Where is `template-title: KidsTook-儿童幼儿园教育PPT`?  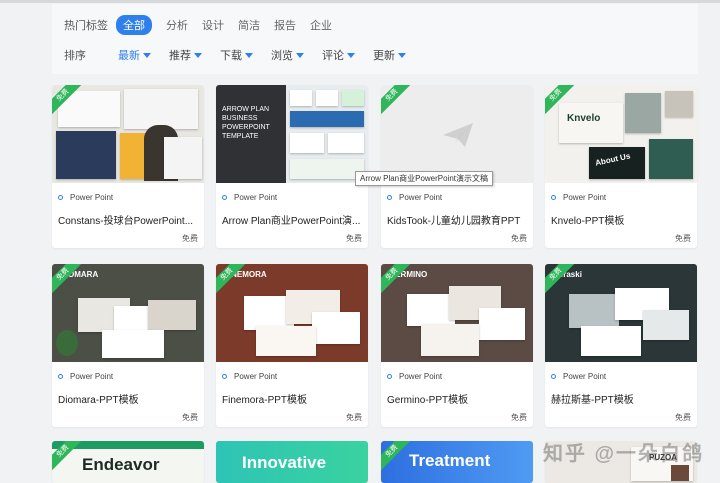
template-title: KidsTook-儿童幼儿园教育PPT is located at coordinates (458, 219).